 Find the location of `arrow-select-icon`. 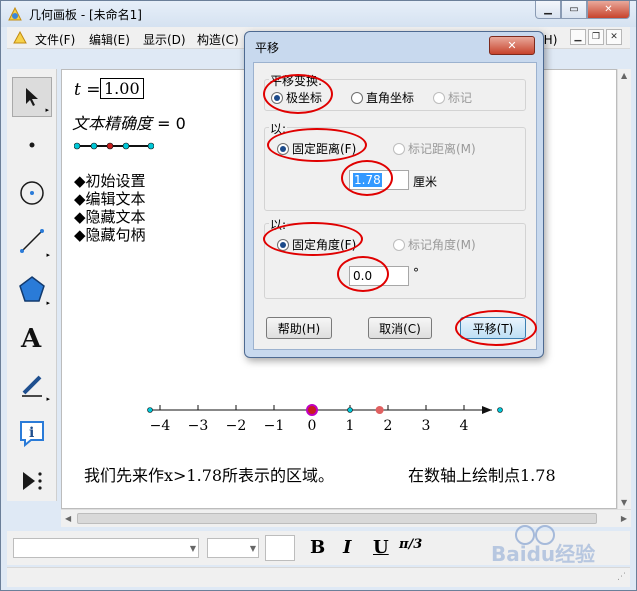

arrow-select-icon is located at coordinates (32, 97).